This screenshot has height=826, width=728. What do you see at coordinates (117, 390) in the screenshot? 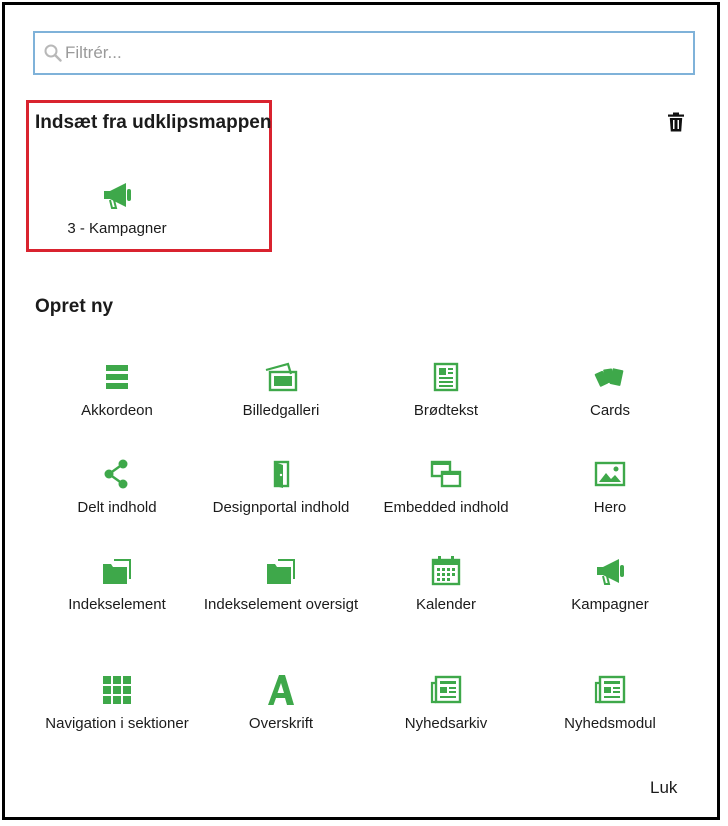
I see `tile-akkordeon: Akkordeon` at bounding box center [117, 390].